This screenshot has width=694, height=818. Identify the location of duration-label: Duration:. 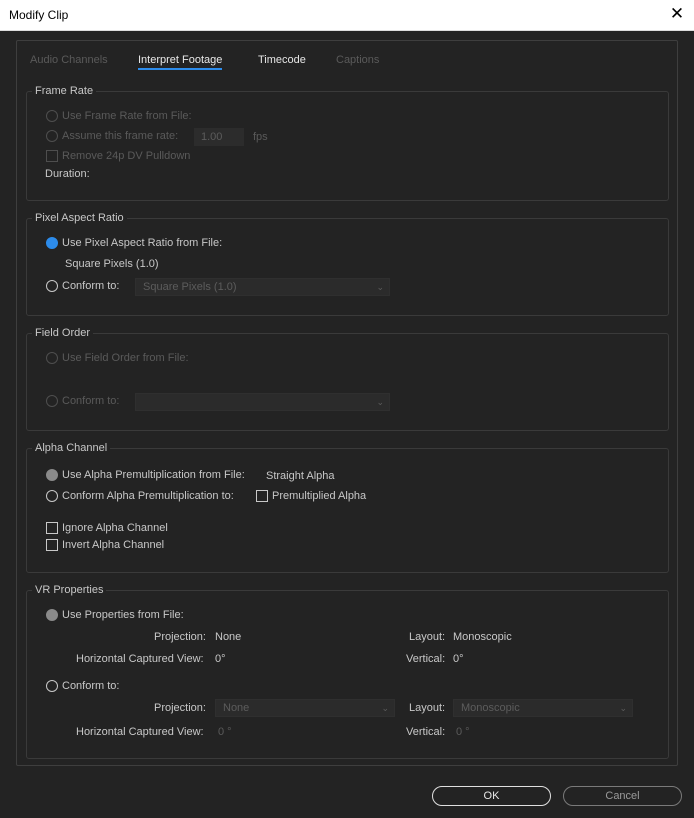
(67, 174).